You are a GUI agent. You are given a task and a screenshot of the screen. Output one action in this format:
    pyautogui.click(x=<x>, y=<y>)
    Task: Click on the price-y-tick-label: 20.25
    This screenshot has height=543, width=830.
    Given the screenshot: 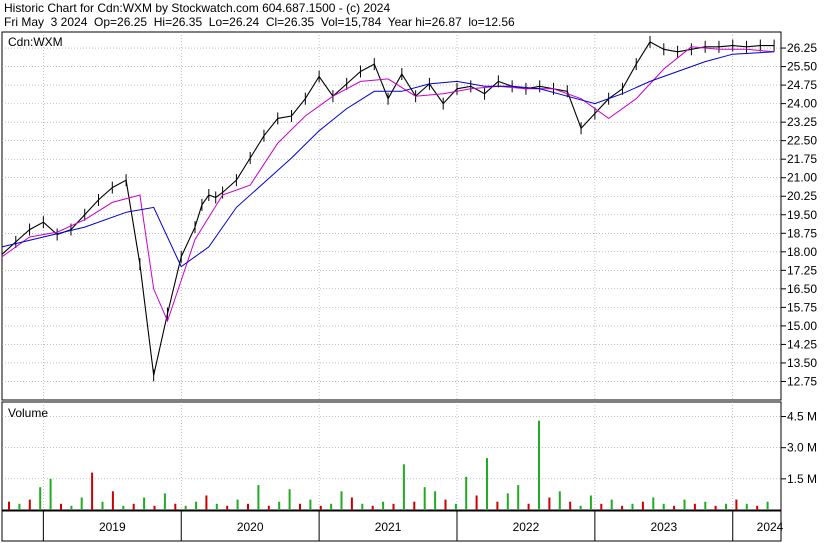 What is the action you would take?
    pyautogui.click(x=802, y=196)
    